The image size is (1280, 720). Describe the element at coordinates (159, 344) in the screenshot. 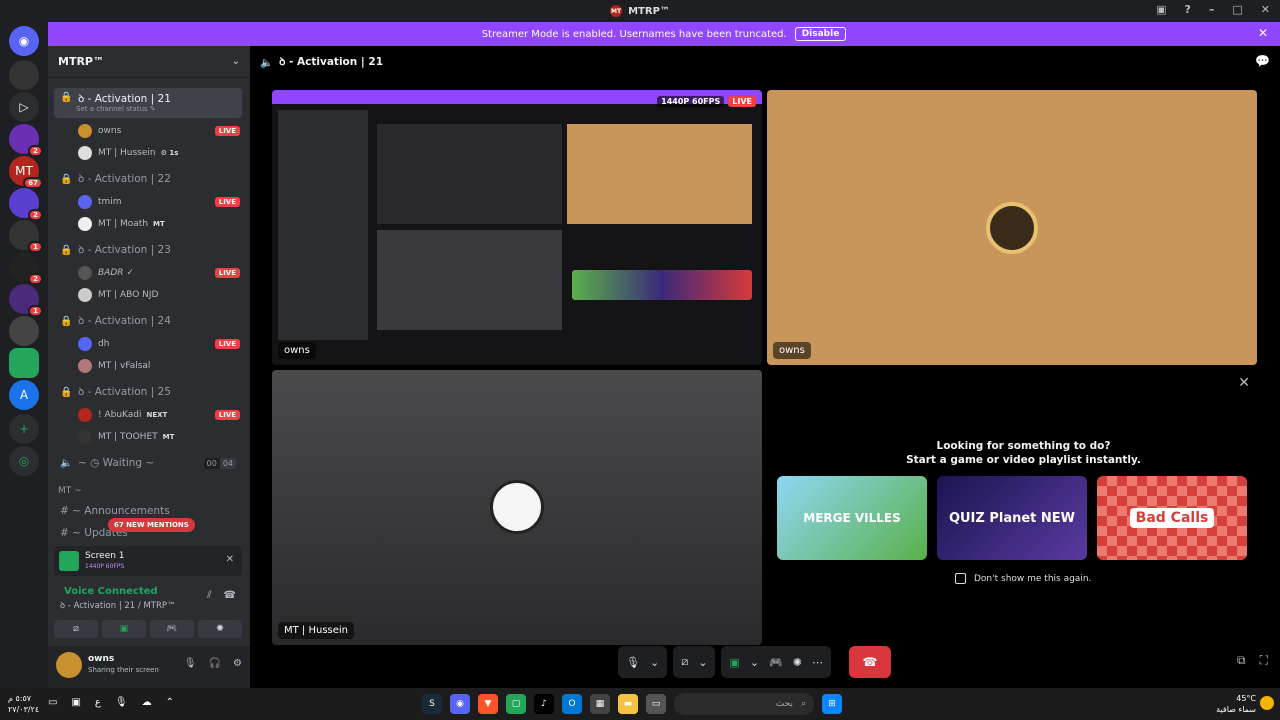

I see `voice-user: dh LIVE` at that location.